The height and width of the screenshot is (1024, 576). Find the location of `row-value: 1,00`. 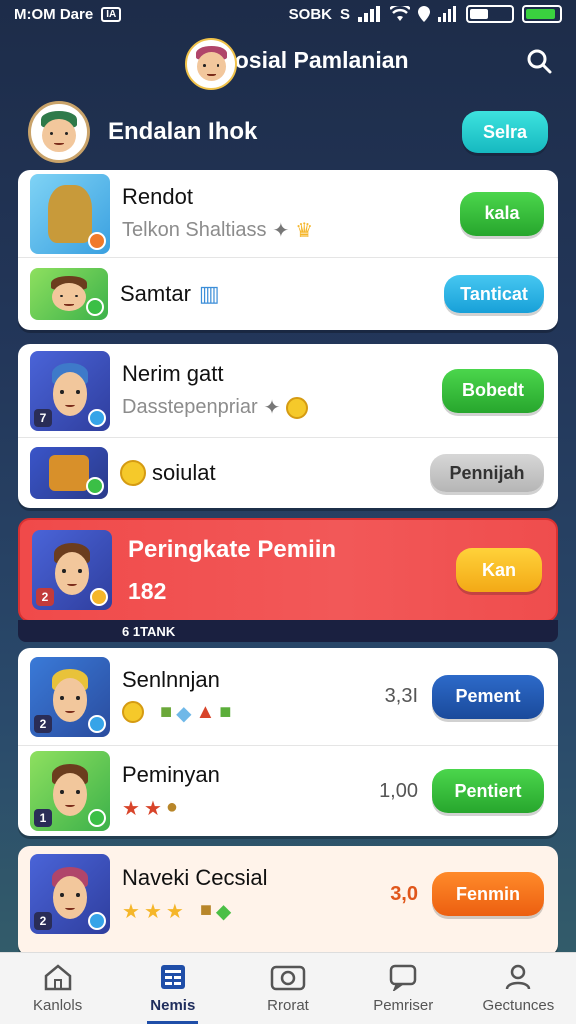

row-value: 1,00 is located at coordinates (398, 790).